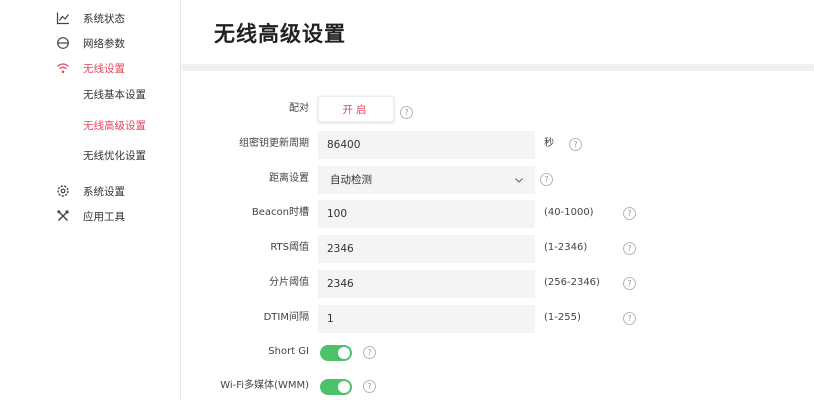  I want to click on beacon-label: Beacon时槽, so click(280, 212).